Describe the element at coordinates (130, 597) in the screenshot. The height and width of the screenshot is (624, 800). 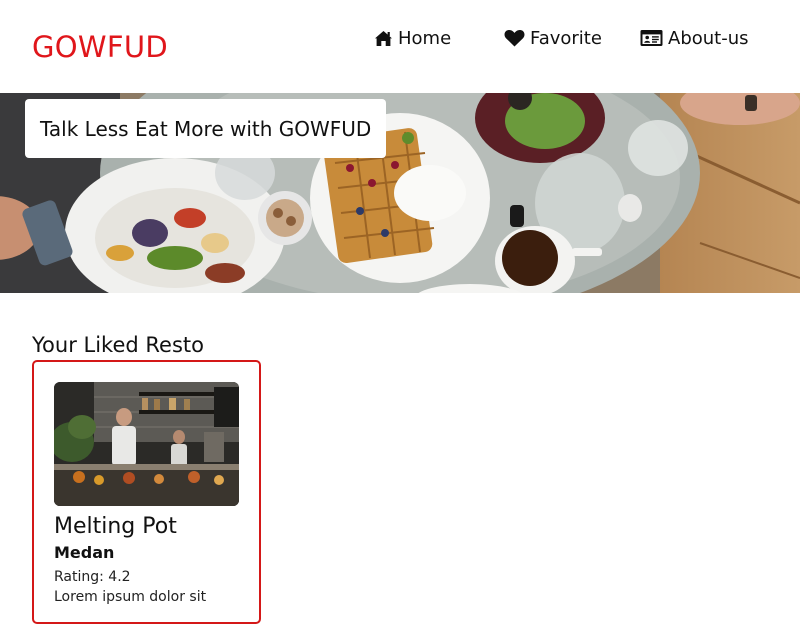
I see `restaurant-description: Lorem ipsum dolor sit` at that location.